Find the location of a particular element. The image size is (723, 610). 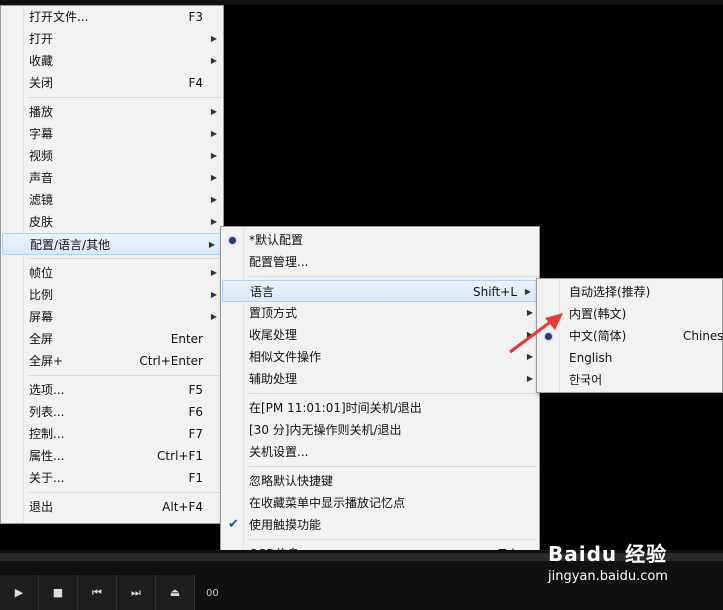

menu-item-label: 忽略默认快捷键 is located at coordinates (291, 481).